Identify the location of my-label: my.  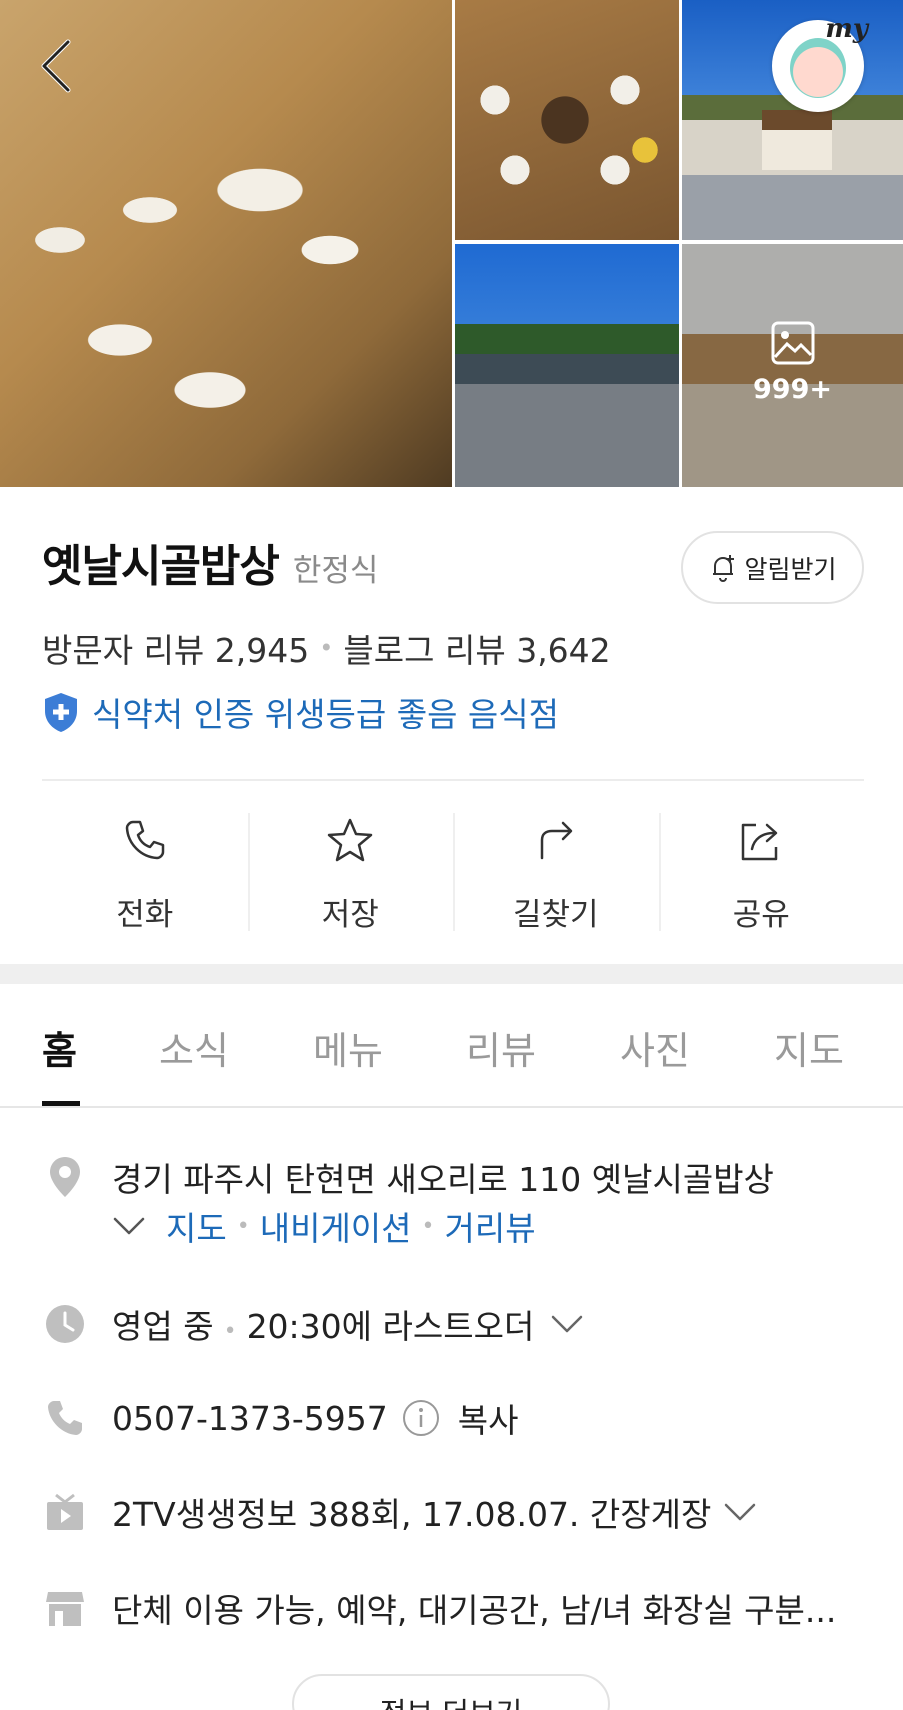
(846, 29).